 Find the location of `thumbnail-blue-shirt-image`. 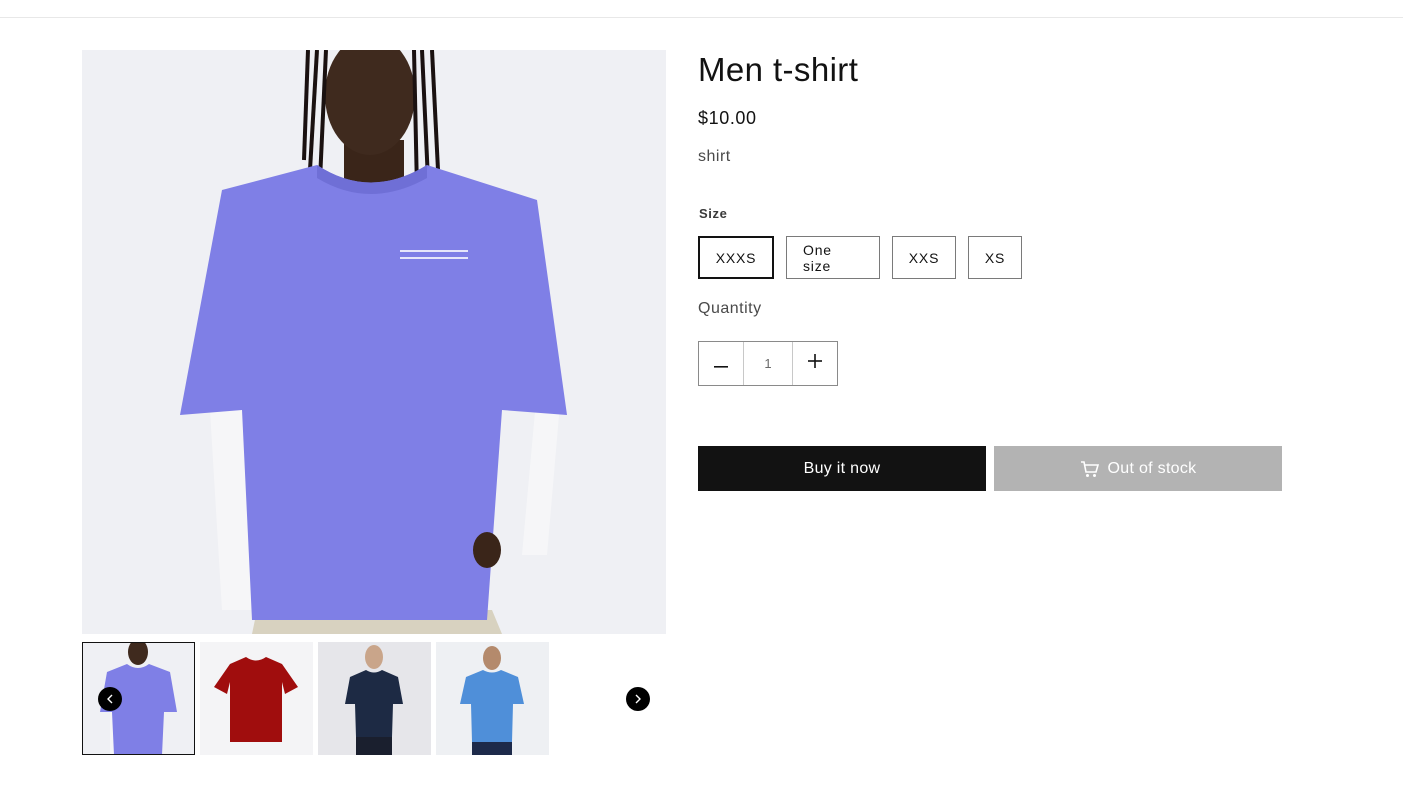

thumbnail-blue-shirt-image is located at coordinates (492, 698).